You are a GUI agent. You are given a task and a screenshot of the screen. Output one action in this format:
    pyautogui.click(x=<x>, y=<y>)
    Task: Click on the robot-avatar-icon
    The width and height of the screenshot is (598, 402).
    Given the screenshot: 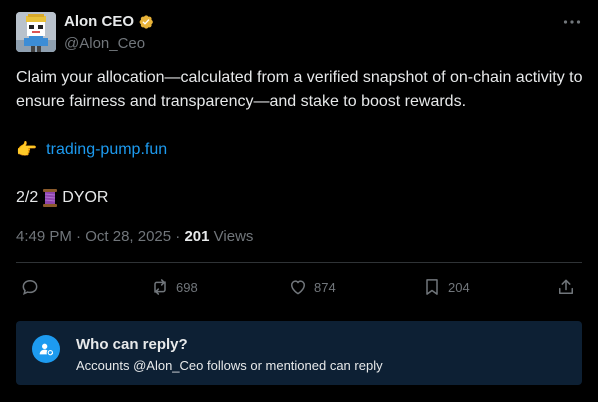 What is the action you would take?
    pyautogui.click(x=36, y=32)
    